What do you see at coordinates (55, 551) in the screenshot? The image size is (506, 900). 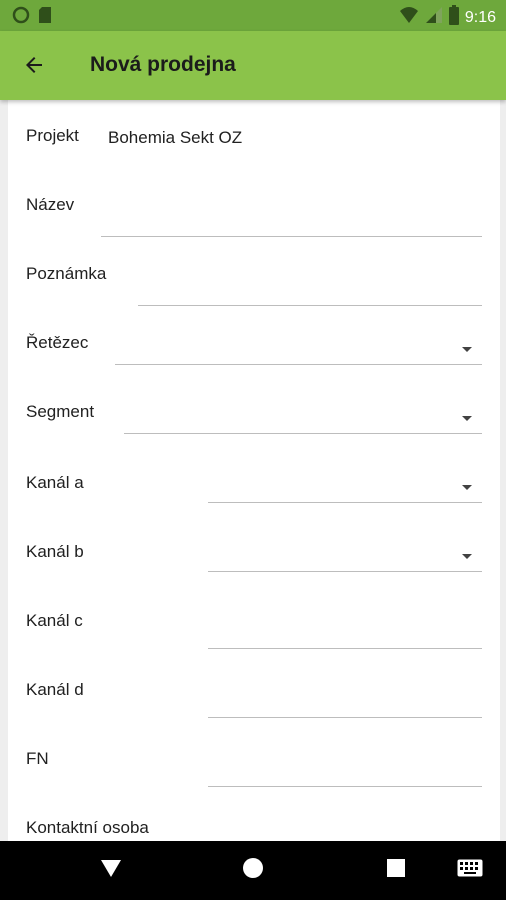 I see `kanal-b-label: Kanál b` at bounding box center [55, 551].